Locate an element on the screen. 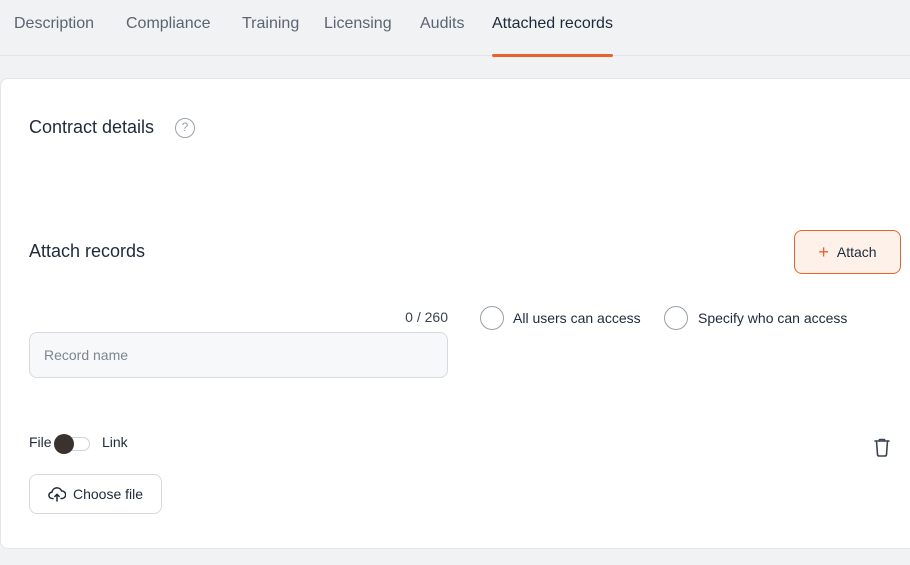  choose-file-label: Choose file is located at coordinates (108, 494).